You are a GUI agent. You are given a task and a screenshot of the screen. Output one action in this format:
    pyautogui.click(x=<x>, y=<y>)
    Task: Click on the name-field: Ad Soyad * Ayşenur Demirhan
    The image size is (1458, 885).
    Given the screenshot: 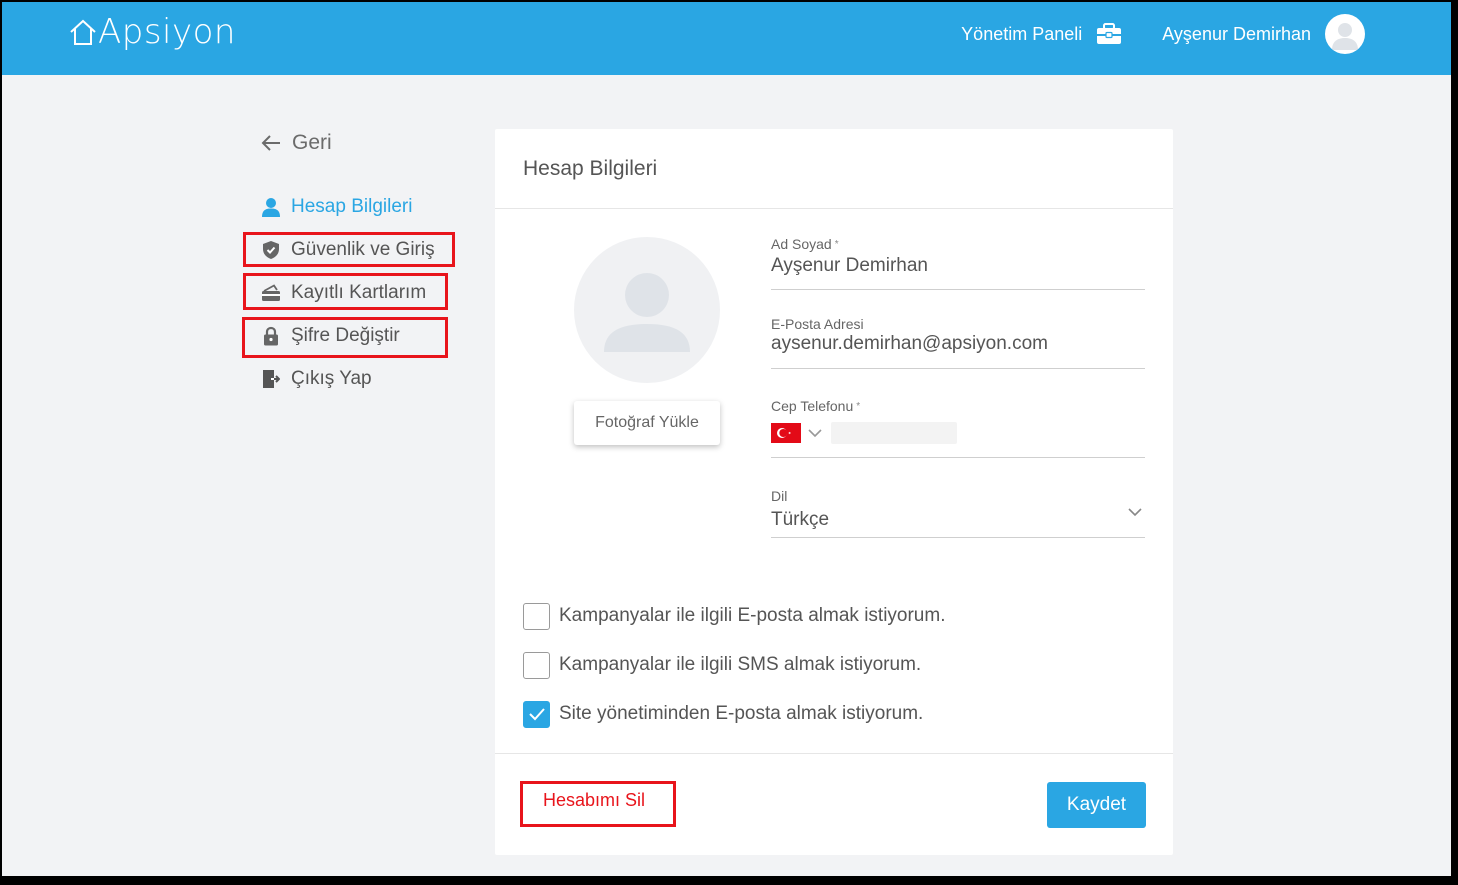 What is the action you would take?
    pyautogui.click(x=958, y=261)
    